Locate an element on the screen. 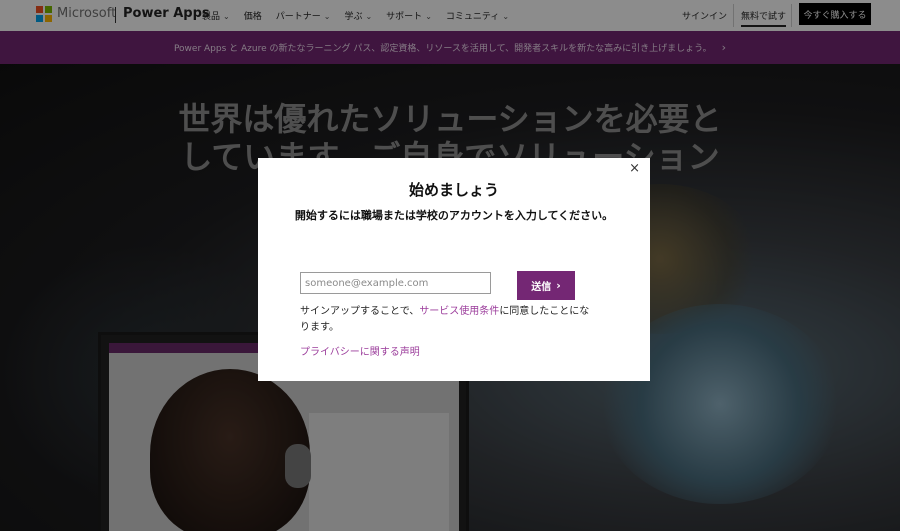  close-icon: × is located at coordinates (634, 168).